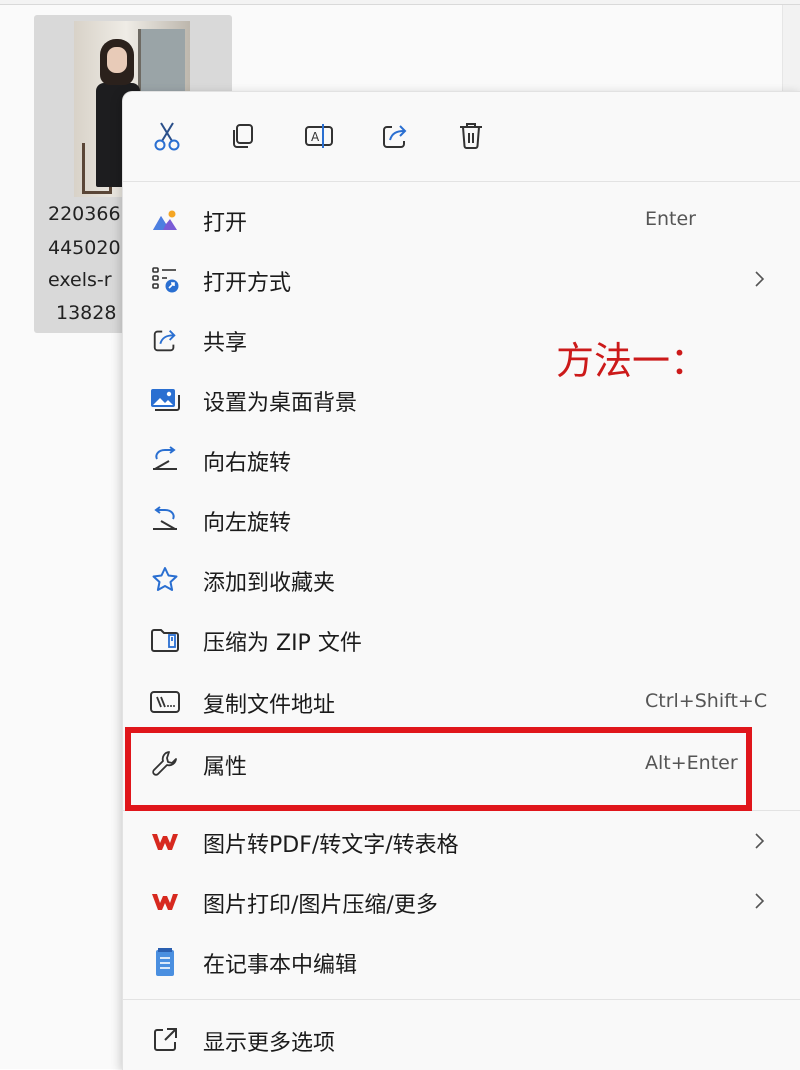 The width and height of the screenshot is (800, 1070). I want to click on copy-button, so click(243, 136).